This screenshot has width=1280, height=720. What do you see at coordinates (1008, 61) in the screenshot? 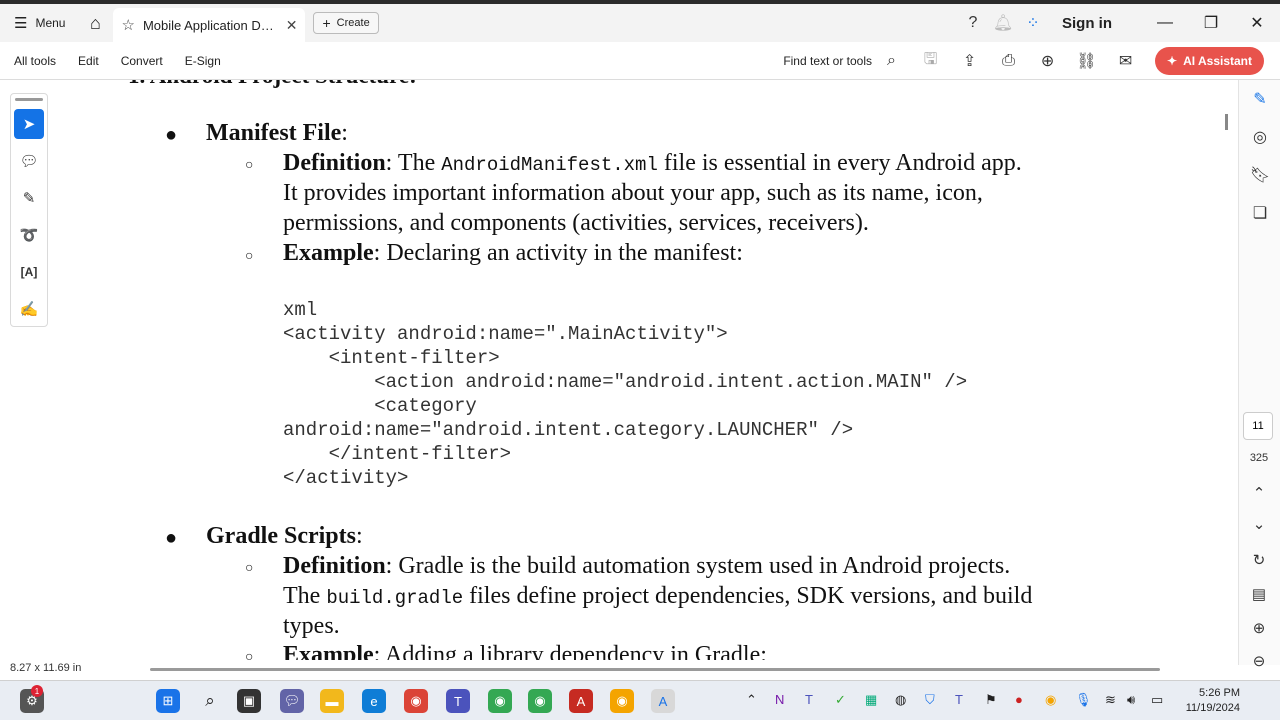
I see `print-icon: ⎙` at bounding box center [1008, 61].